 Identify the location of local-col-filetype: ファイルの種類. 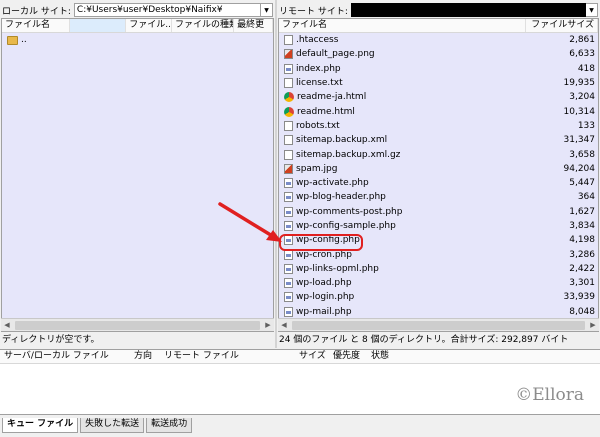
(203, 25).